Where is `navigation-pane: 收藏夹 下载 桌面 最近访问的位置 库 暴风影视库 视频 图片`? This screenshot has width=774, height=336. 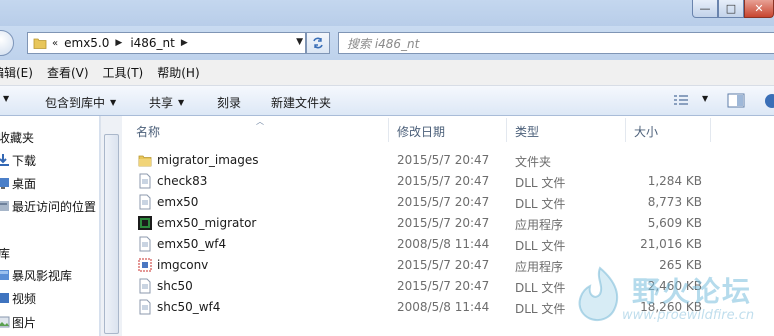
navigation-pane: 收藏夹 下载 桌面 最近访问的位置 库 暴风影视库 视频 图片 is located at coordinates (50, 226).